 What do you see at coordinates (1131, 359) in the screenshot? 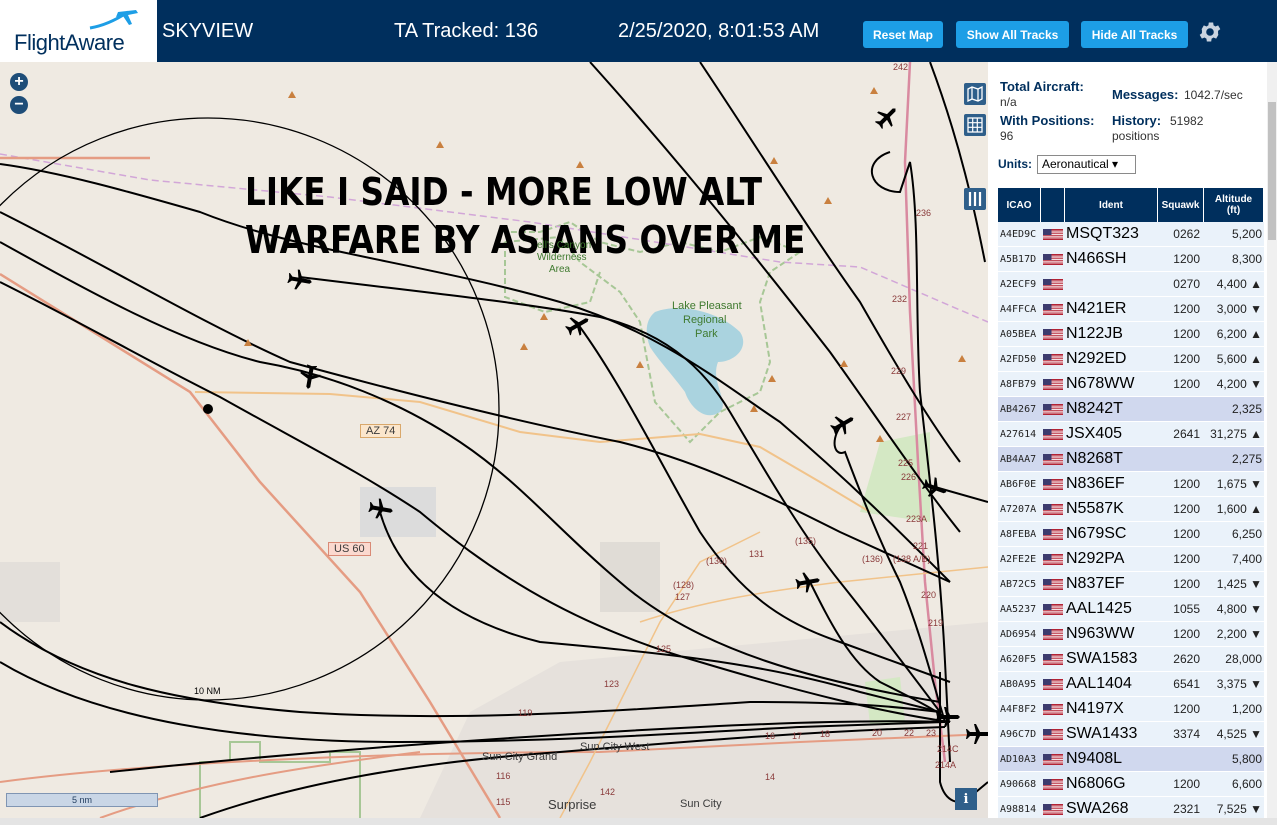
I see `table-row: A2FD50 N292ED 1200 5,600 ▲` at bounding box center [1131, 359].